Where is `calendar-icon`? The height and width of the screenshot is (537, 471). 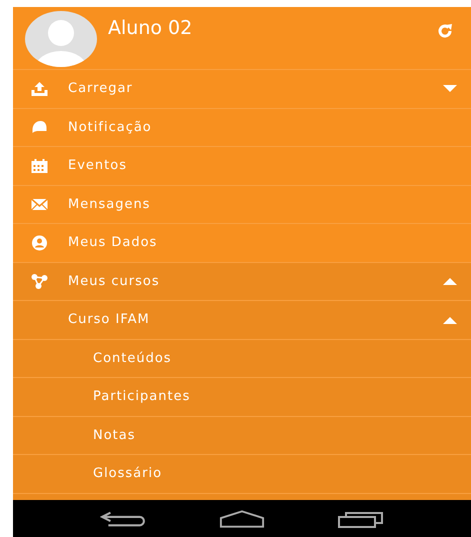
calendar-icon is located at coordinates (39, 166).